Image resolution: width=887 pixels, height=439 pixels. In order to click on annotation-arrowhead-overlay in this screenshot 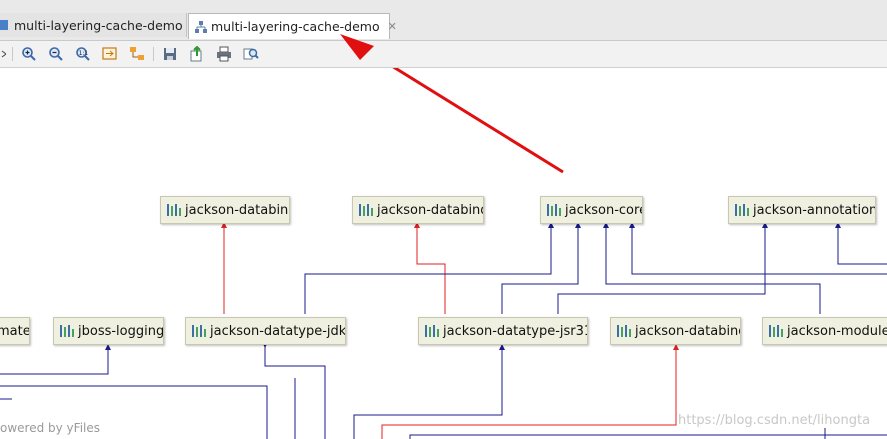, I will do `click(357, 47)`.